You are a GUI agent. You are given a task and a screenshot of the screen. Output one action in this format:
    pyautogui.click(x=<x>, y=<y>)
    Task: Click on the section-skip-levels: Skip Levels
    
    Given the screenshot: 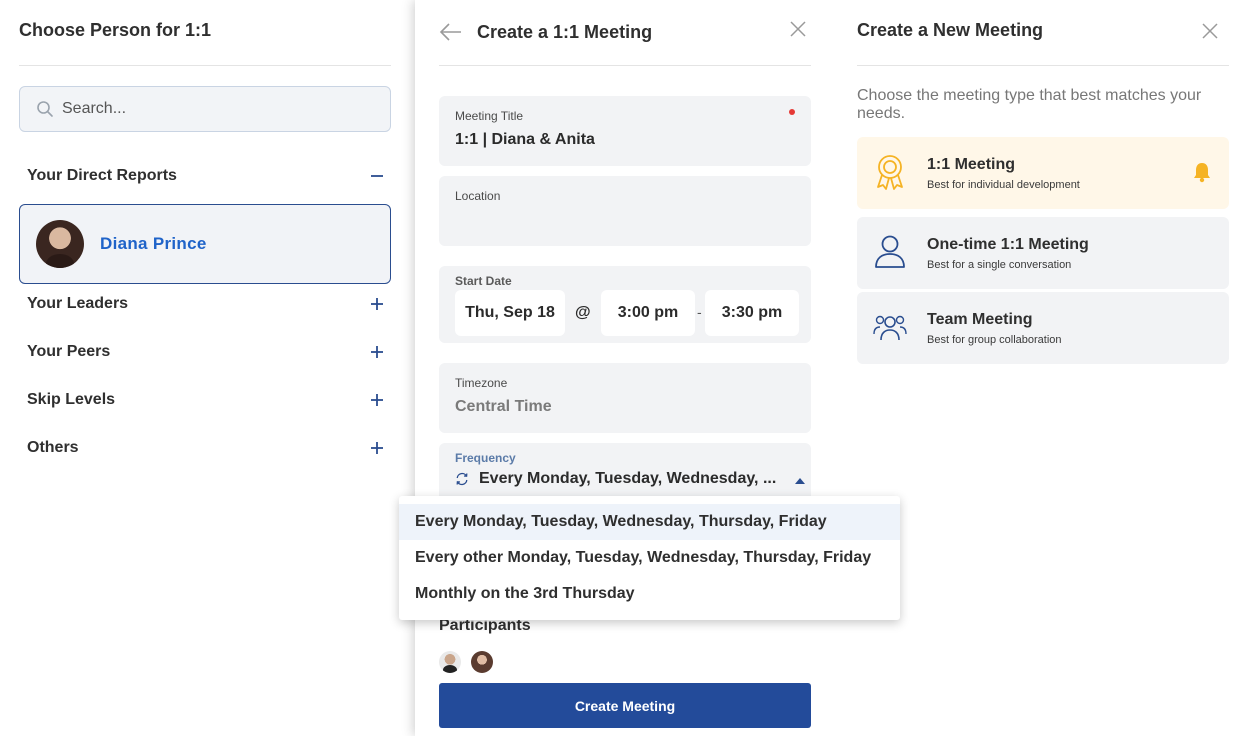 What is the action you would take?
    pyautogui.click(x=207, y=400)
    